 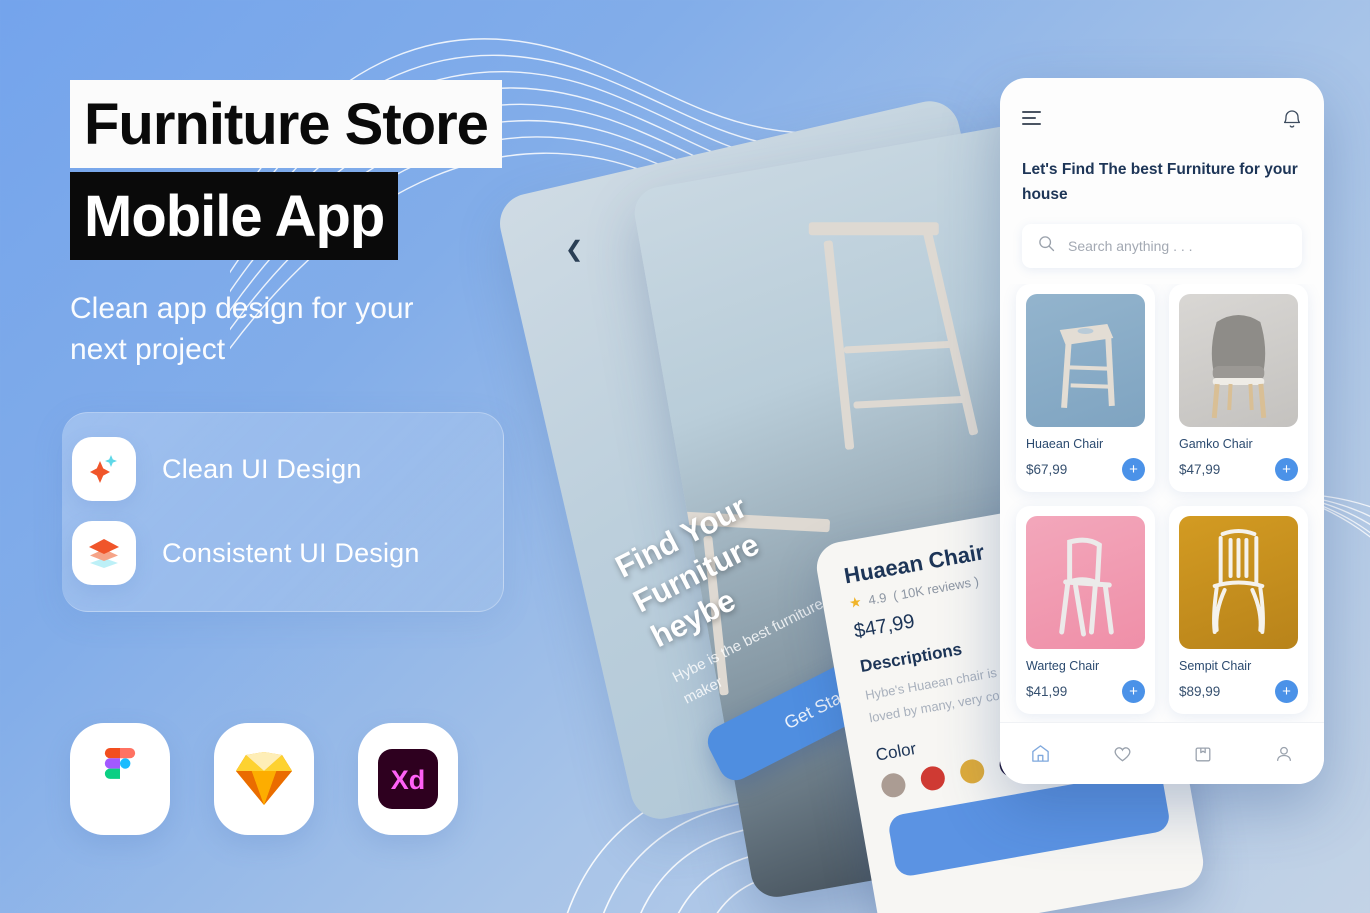 I want to click on feature-item-clean-ui: Clean UI Design, so click(x=217, y=469).